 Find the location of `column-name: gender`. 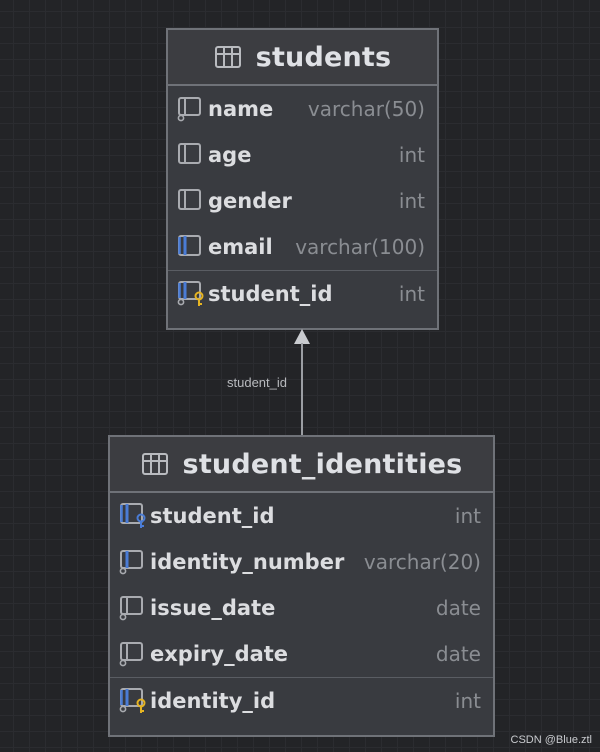

column-name: gender is located at coordinates (250, 201).